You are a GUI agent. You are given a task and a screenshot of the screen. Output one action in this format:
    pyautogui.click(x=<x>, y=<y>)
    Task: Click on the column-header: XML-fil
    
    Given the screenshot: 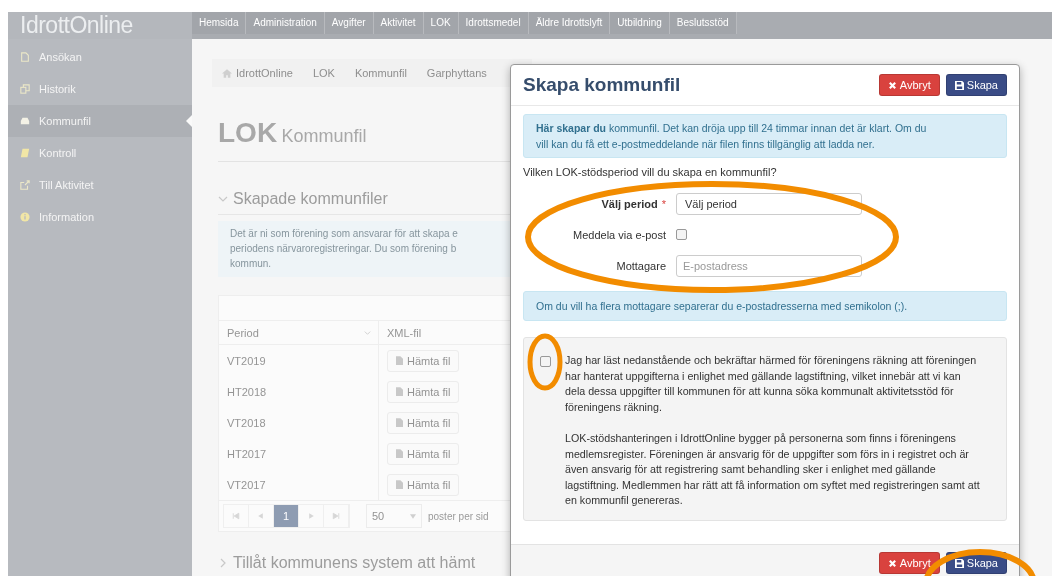 What is the action you would take?
    pyautogui.click(x=400, y=332)
    